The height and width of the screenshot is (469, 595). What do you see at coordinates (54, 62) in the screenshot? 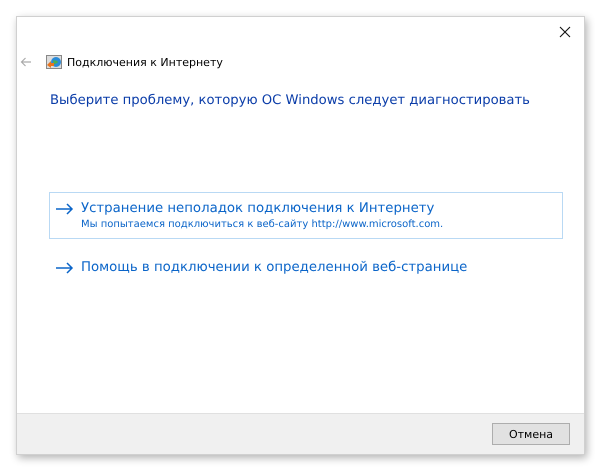
I see `network-globe-icon` at bounding box center [54, 62].